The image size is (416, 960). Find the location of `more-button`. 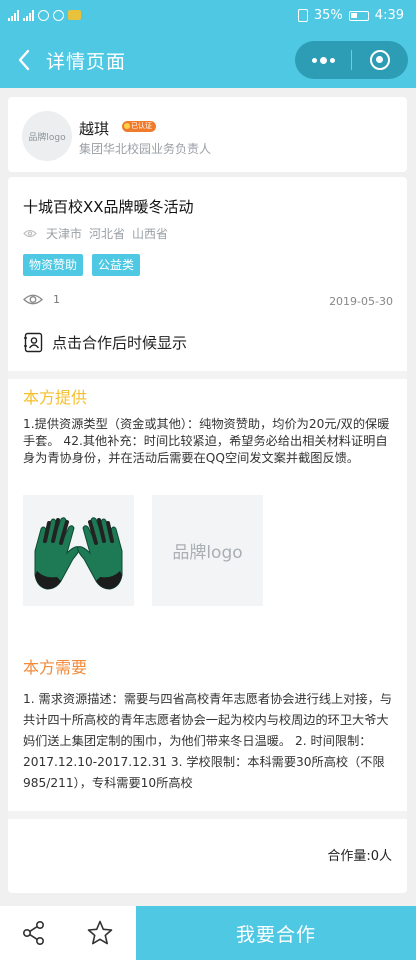

more-button is located at coordinates (323, 60).